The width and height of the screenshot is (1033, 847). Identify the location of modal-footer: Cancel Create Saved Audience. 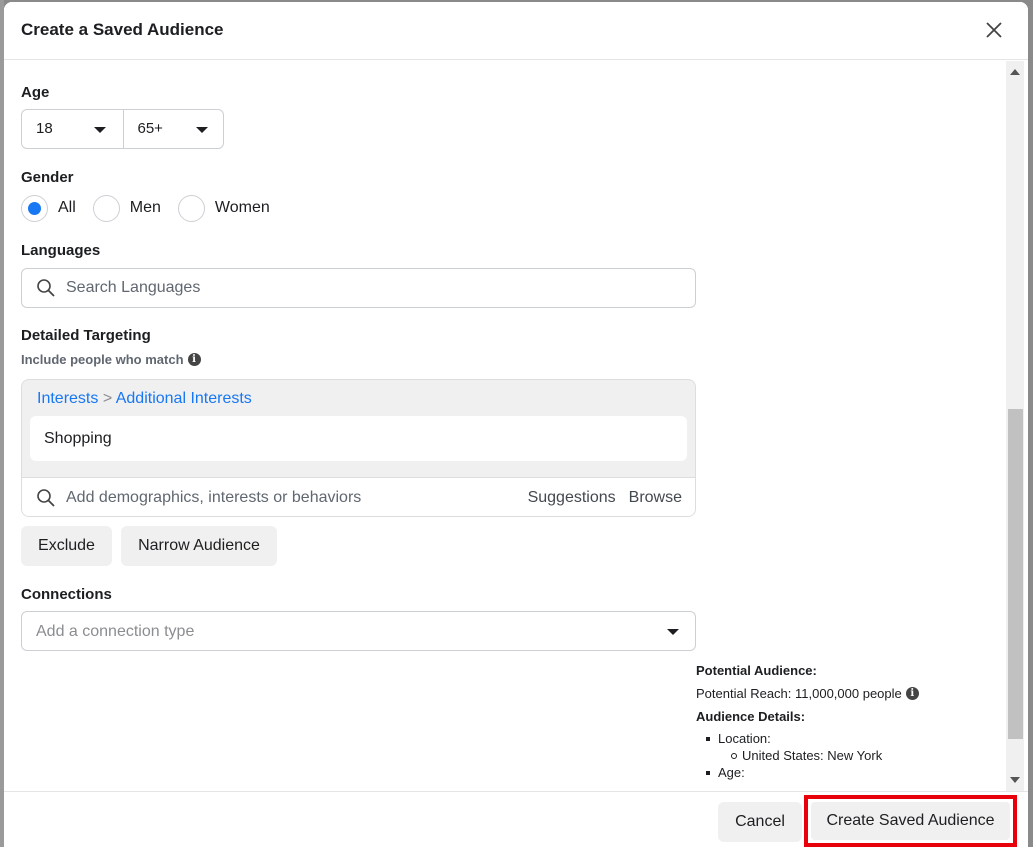
(516, 819).